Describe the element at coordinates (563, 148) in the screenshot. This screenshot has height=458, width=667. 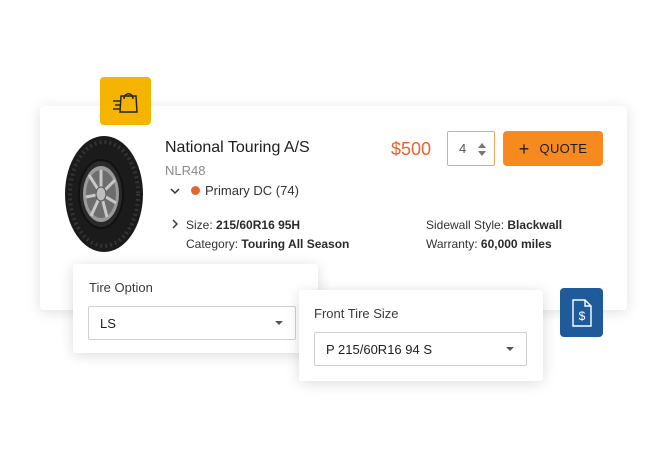
I see `quote-button-label: QUOTE` at that location.